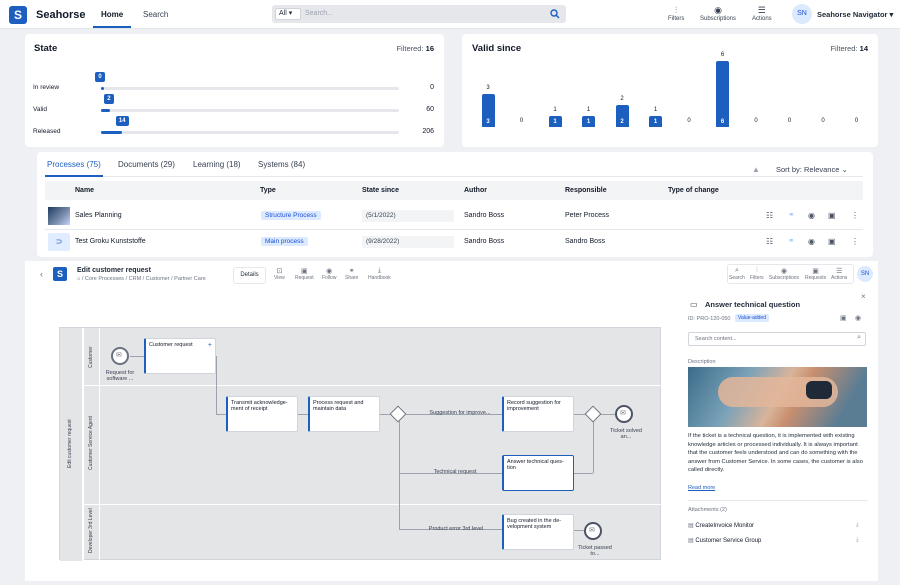  What do you see at coordinates (180, 356) in the screenshot?
I see `task-customer-request: Customer request +` at bounding box center [180, 356].